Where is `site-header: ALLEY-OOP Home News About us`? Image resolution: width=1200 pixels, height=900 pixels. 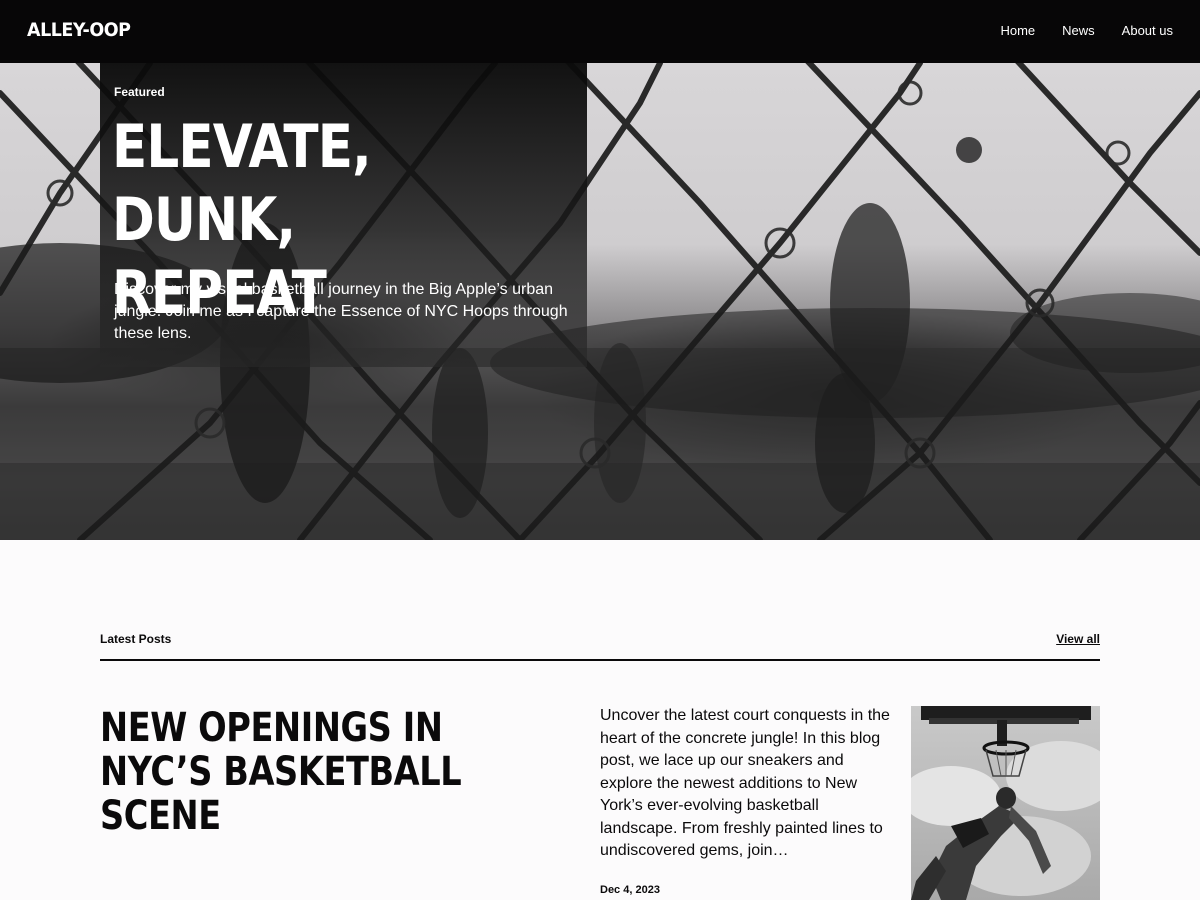 site-header: ALLEY-OOP Home News About us is located at coordinates (600, 31).